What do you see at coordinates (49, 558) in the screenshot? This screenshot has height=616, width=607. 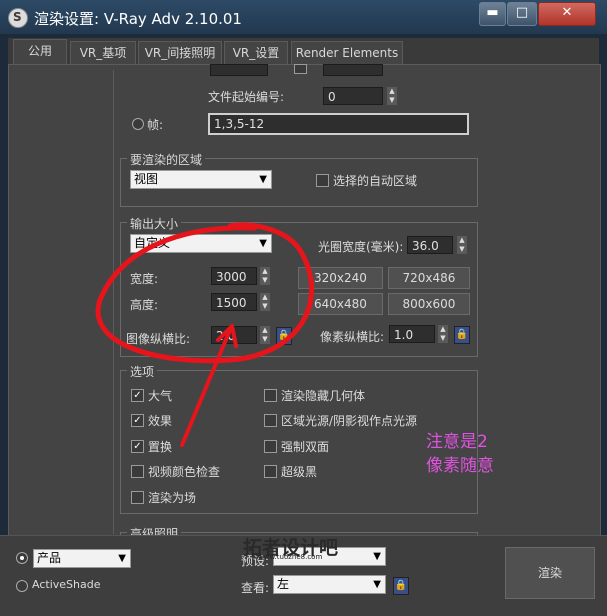 I see `product-value: 产品` at bounding box center [49, 558].